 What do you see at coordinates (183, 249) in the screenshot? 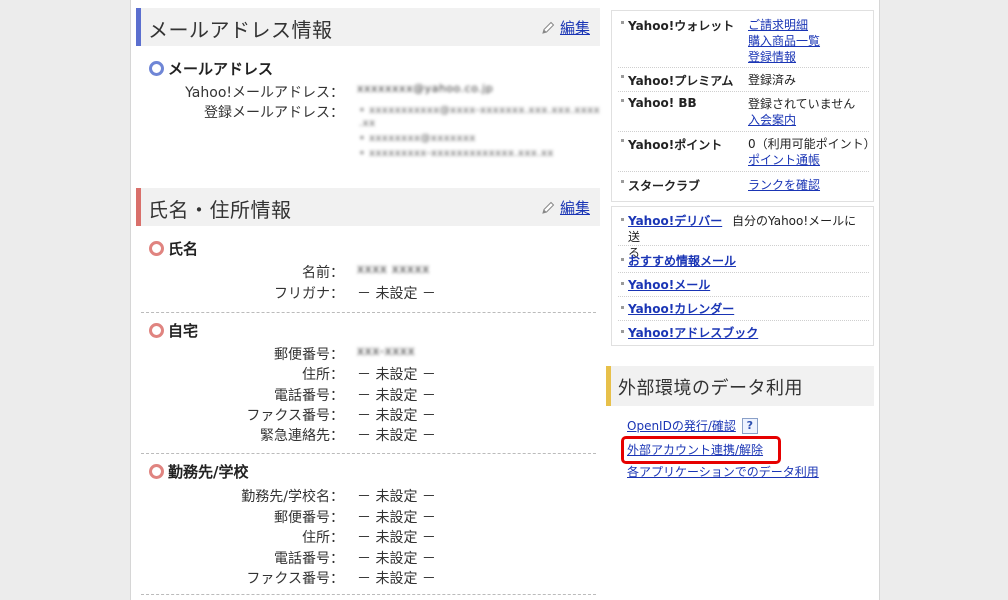
I see `name-group-title: 氏名` at bounding box center [183, 249].